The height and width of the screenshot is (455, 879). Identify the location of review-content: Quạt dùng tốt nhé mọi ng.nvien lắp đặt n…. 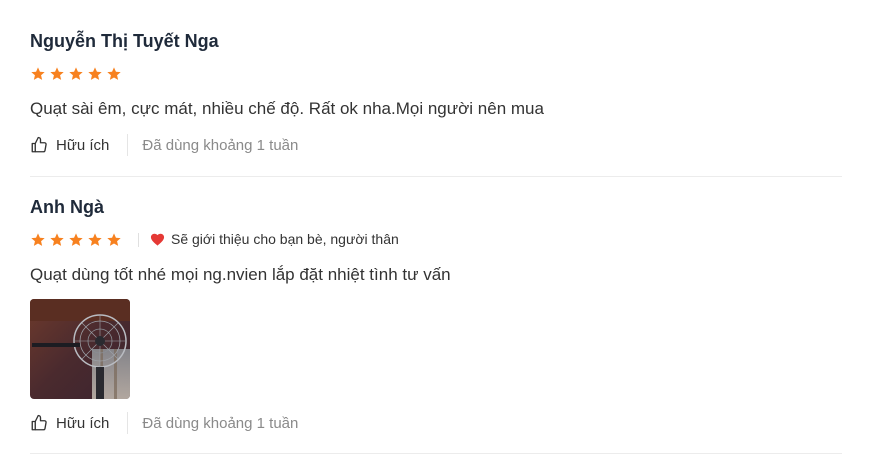
(240, 274).